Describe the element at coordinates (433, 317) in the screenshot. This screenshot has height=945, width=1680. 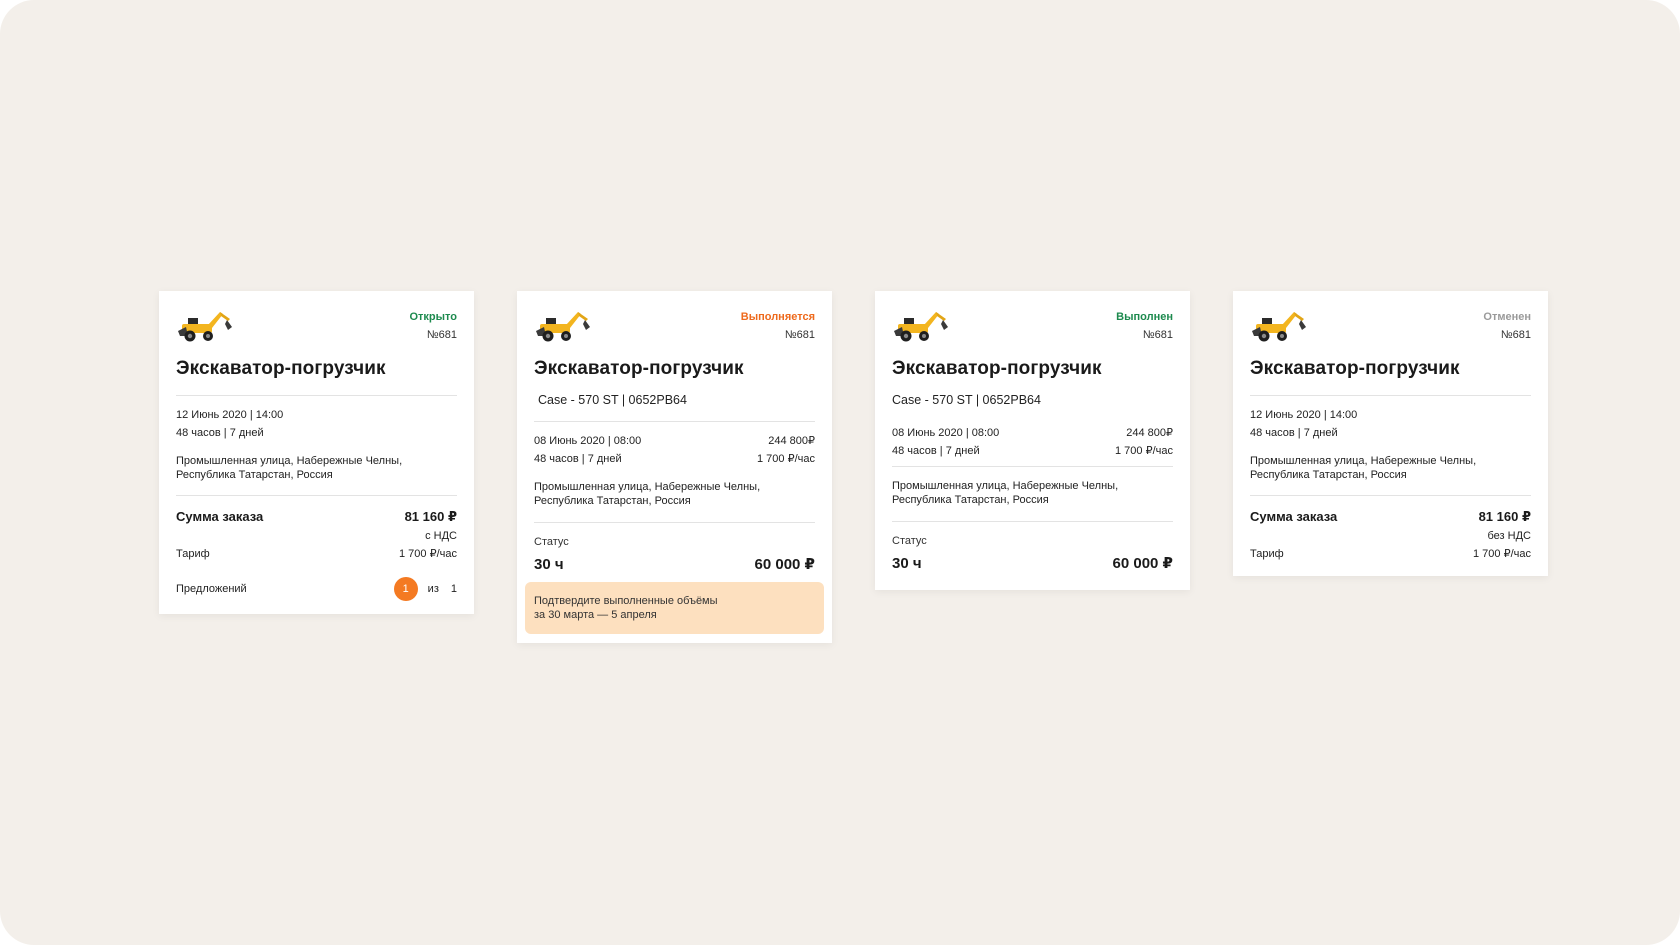
I see `status-label: Открыто` at that location.